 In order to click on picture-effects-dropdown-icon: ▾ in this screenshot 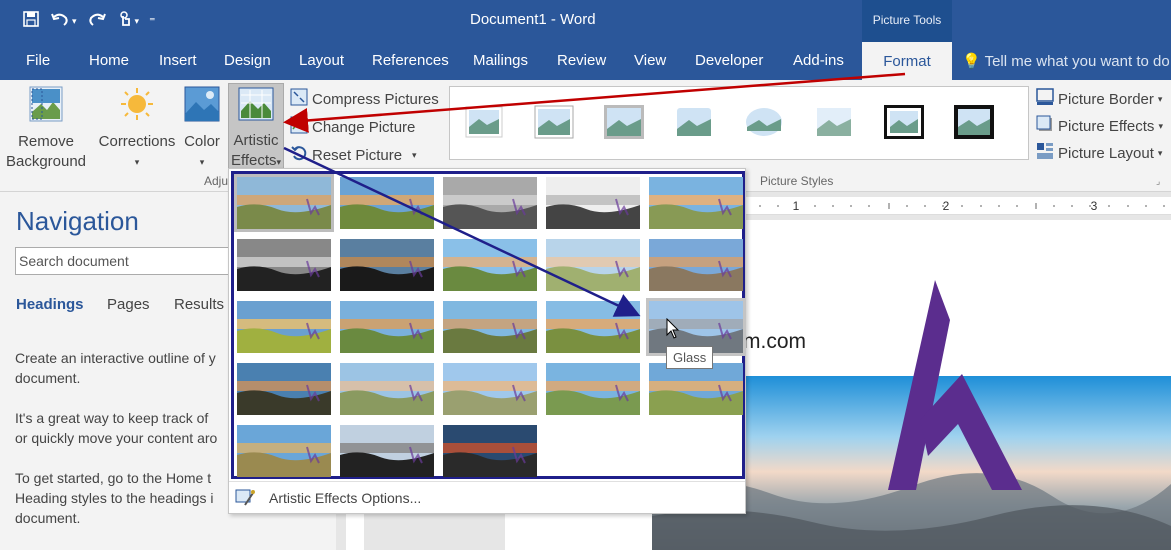, I will do `click(1160, 125)`.